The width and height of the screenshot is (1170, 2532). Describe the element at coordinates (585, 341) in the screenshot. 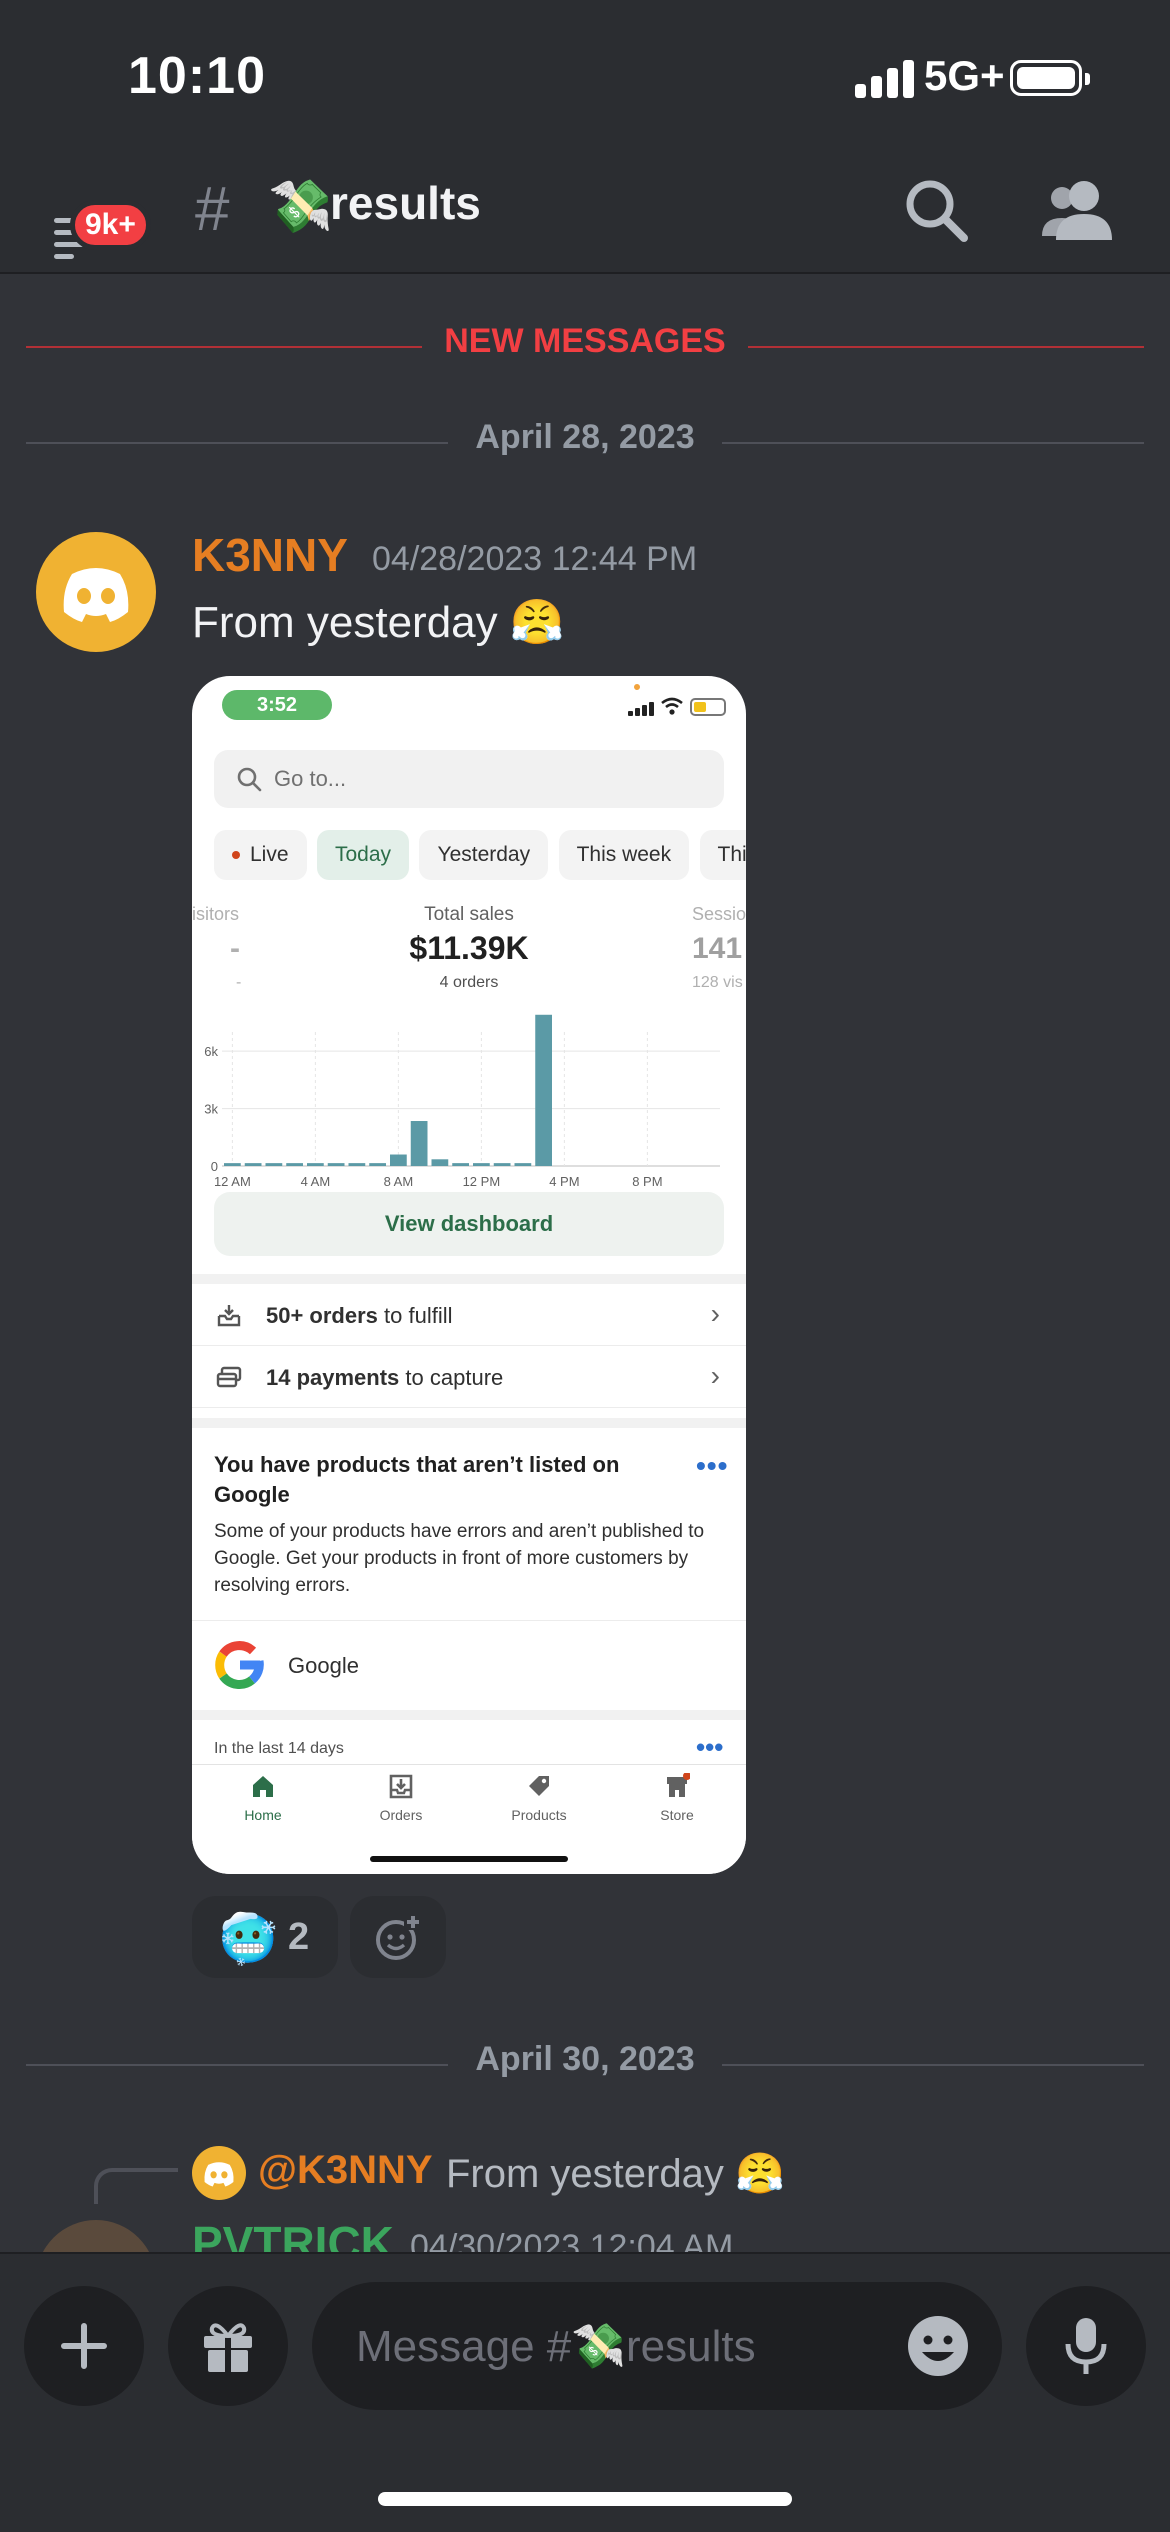

I see `new-messages-label: NEW MESSAGES` at that location.